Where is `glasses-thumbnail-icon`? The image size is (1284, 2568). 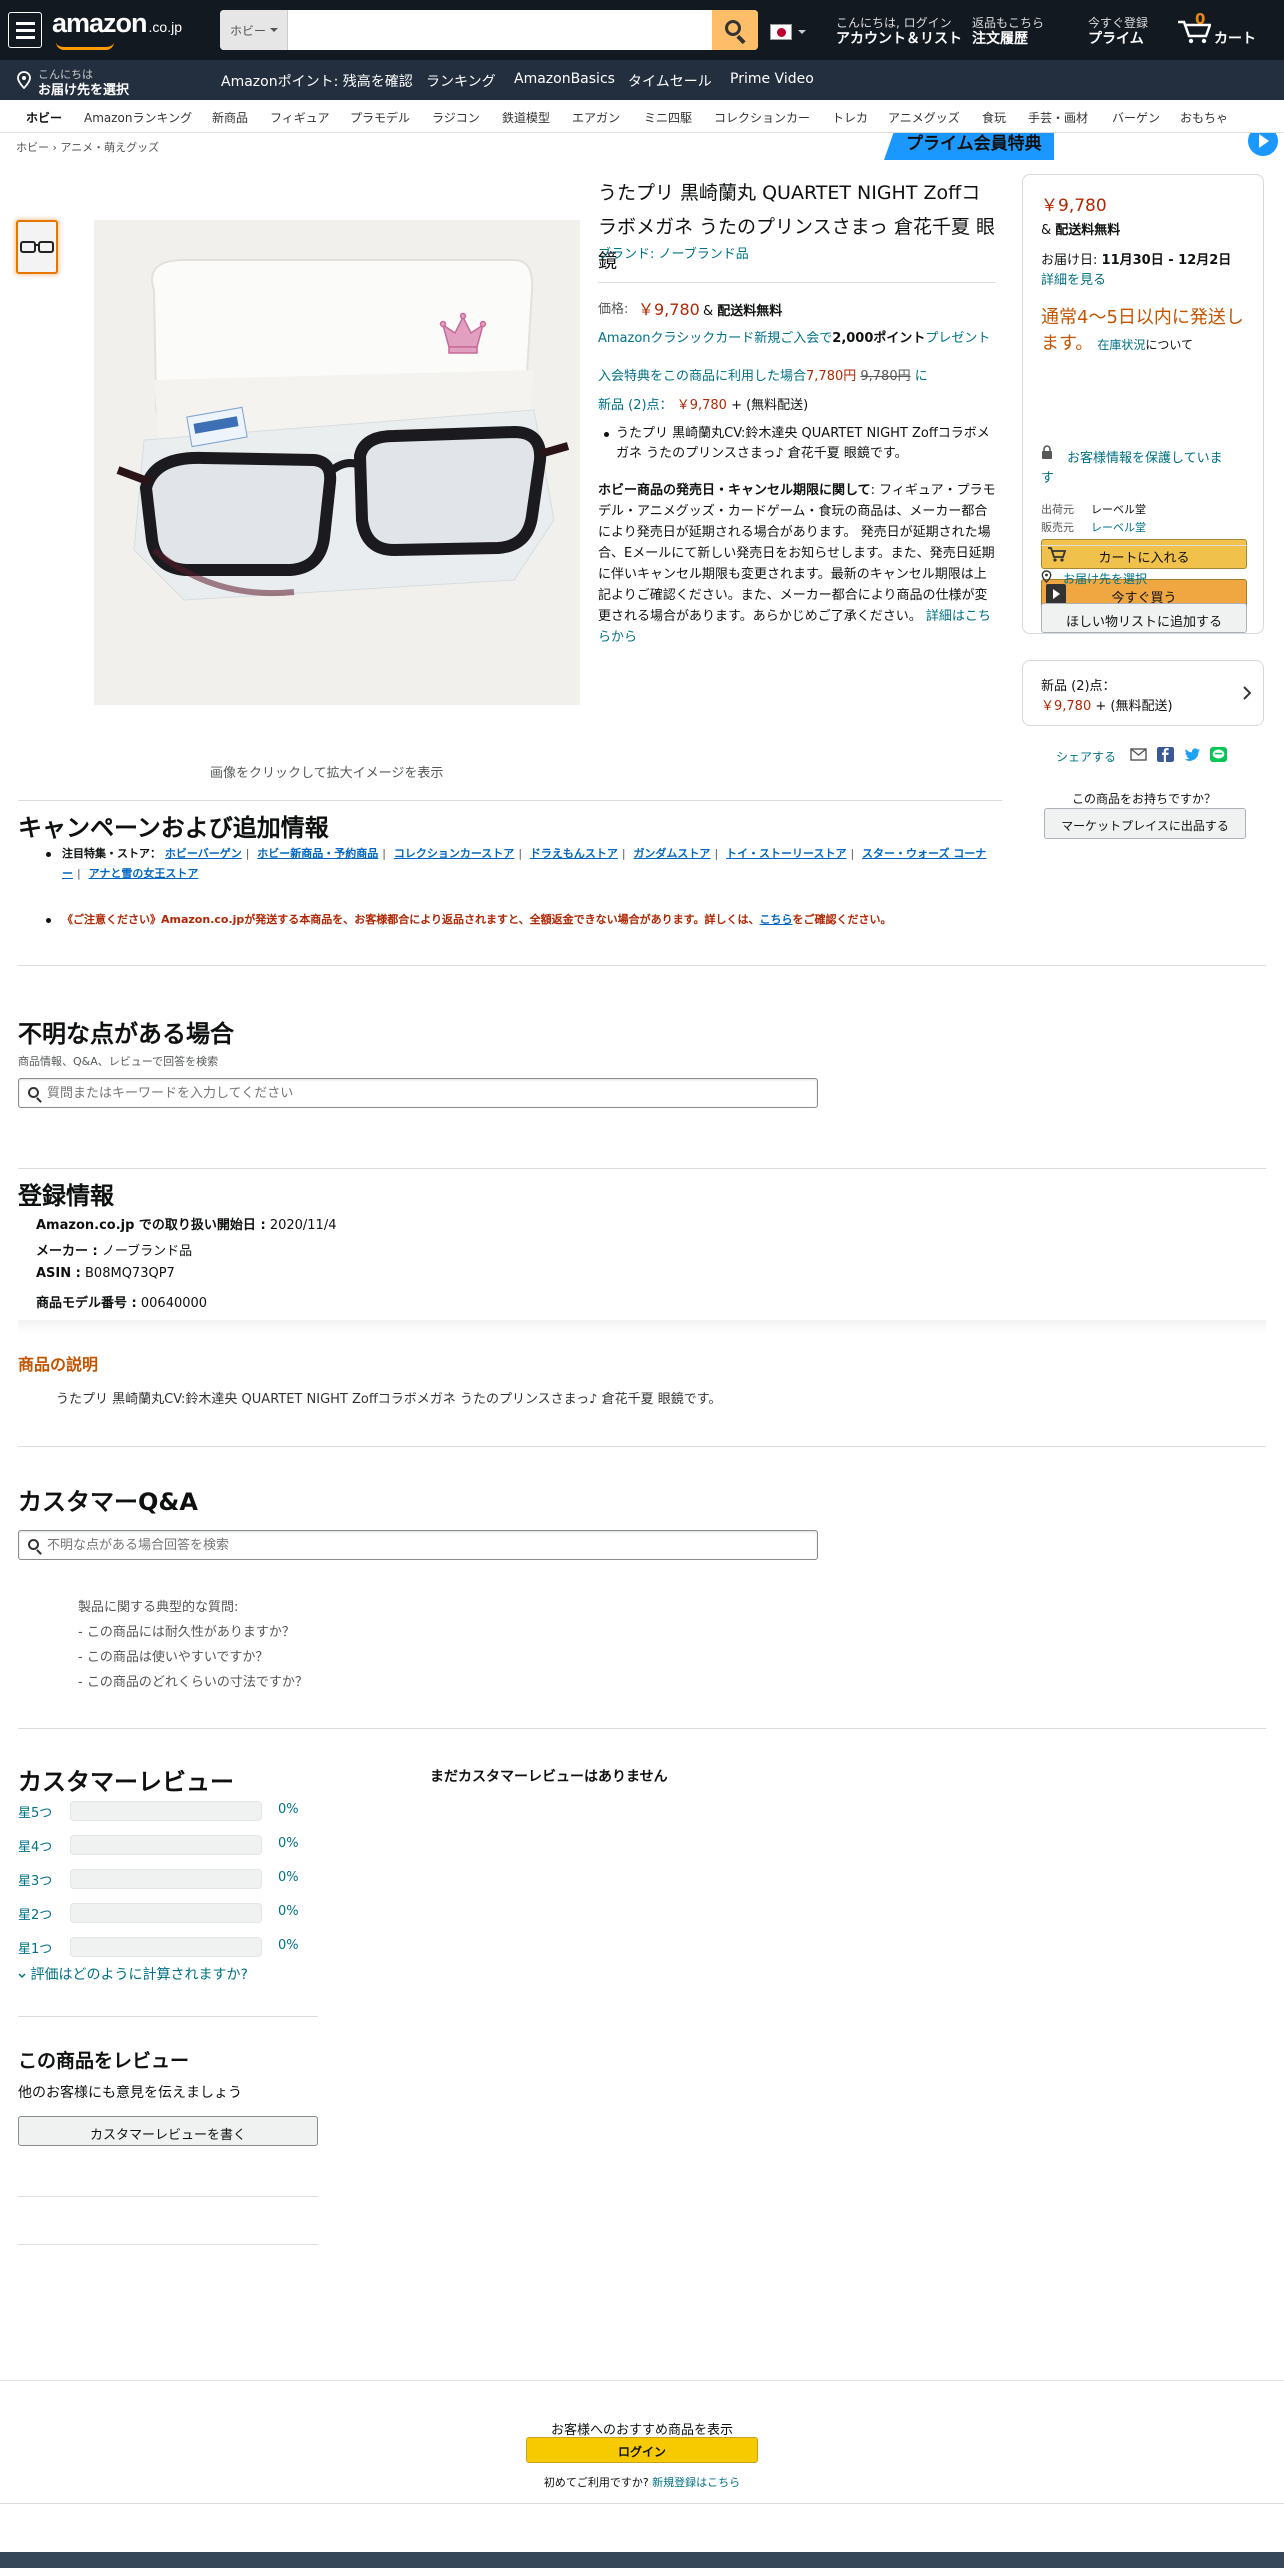 glasses-thumbnail-icon is located at coordinates (37, 247).